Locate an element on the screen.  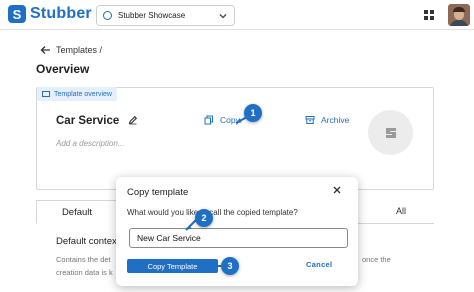
page-title: Overview is located at coordinates (63, 69).